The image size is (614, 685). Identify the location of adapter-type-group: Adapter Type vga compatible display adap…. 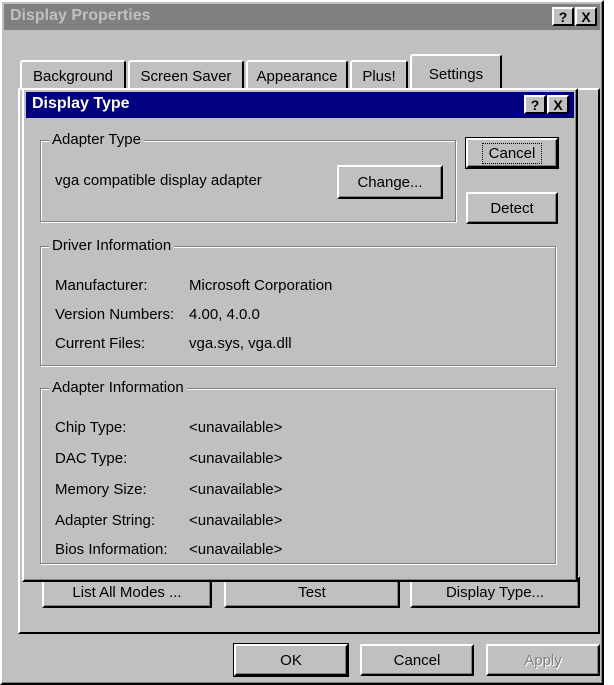
(248, 176).